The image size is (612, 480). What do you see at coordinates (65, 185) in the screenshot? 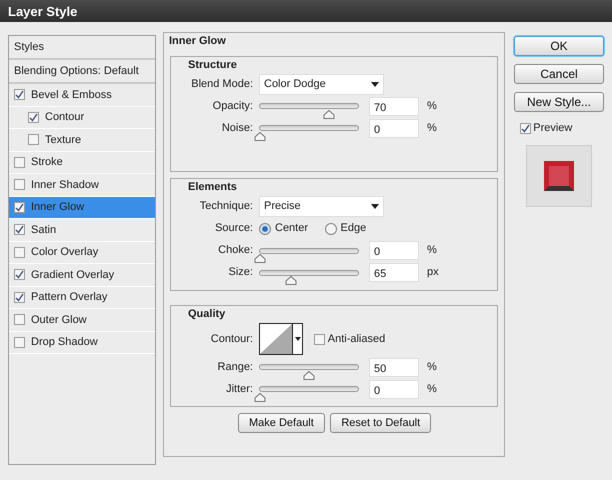
I see `sidebar-item-label: Inner Shadow` at bounding box center [65, 185].